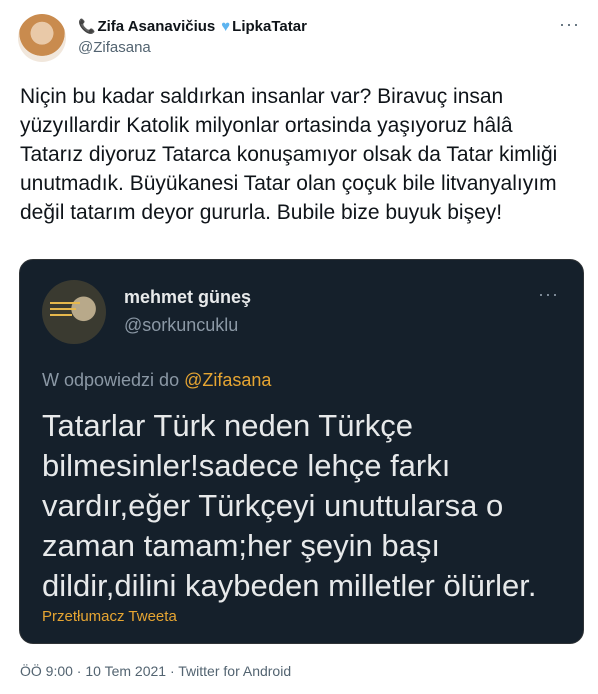  What do you see at coordinates (111, 380) in the screenshot?
I see `reply-prefix: W odpowiedzi do` at bounding box center [111, 380].